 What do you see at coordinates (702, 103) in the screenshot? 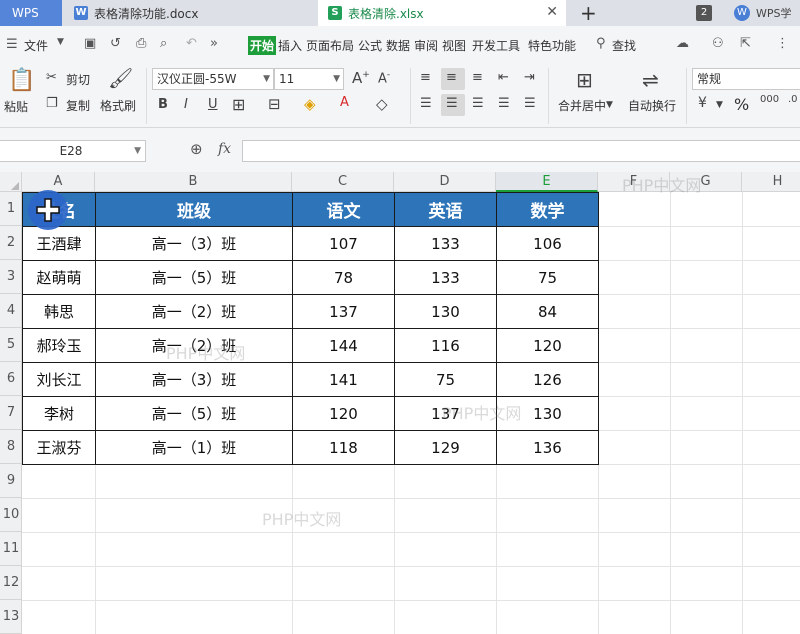
I see `currency-icon: ¥` at bounding box center [702, 103].